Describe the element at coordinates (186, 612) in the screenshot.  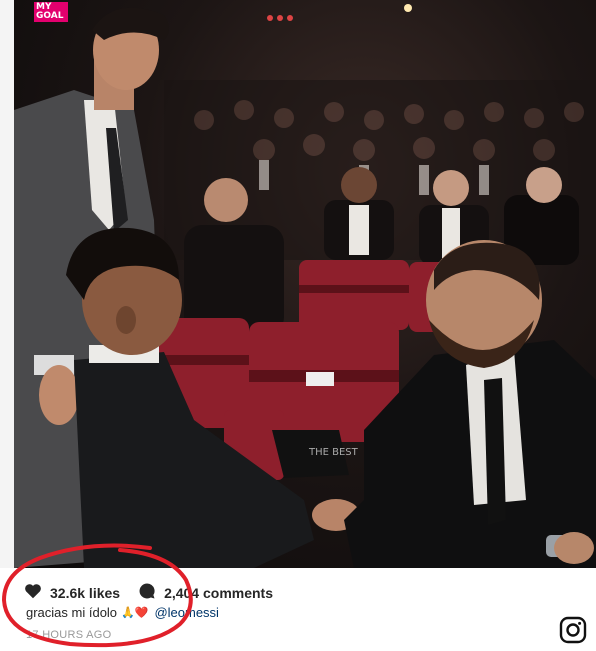
I see `mention-link: @leomessi` at that location.